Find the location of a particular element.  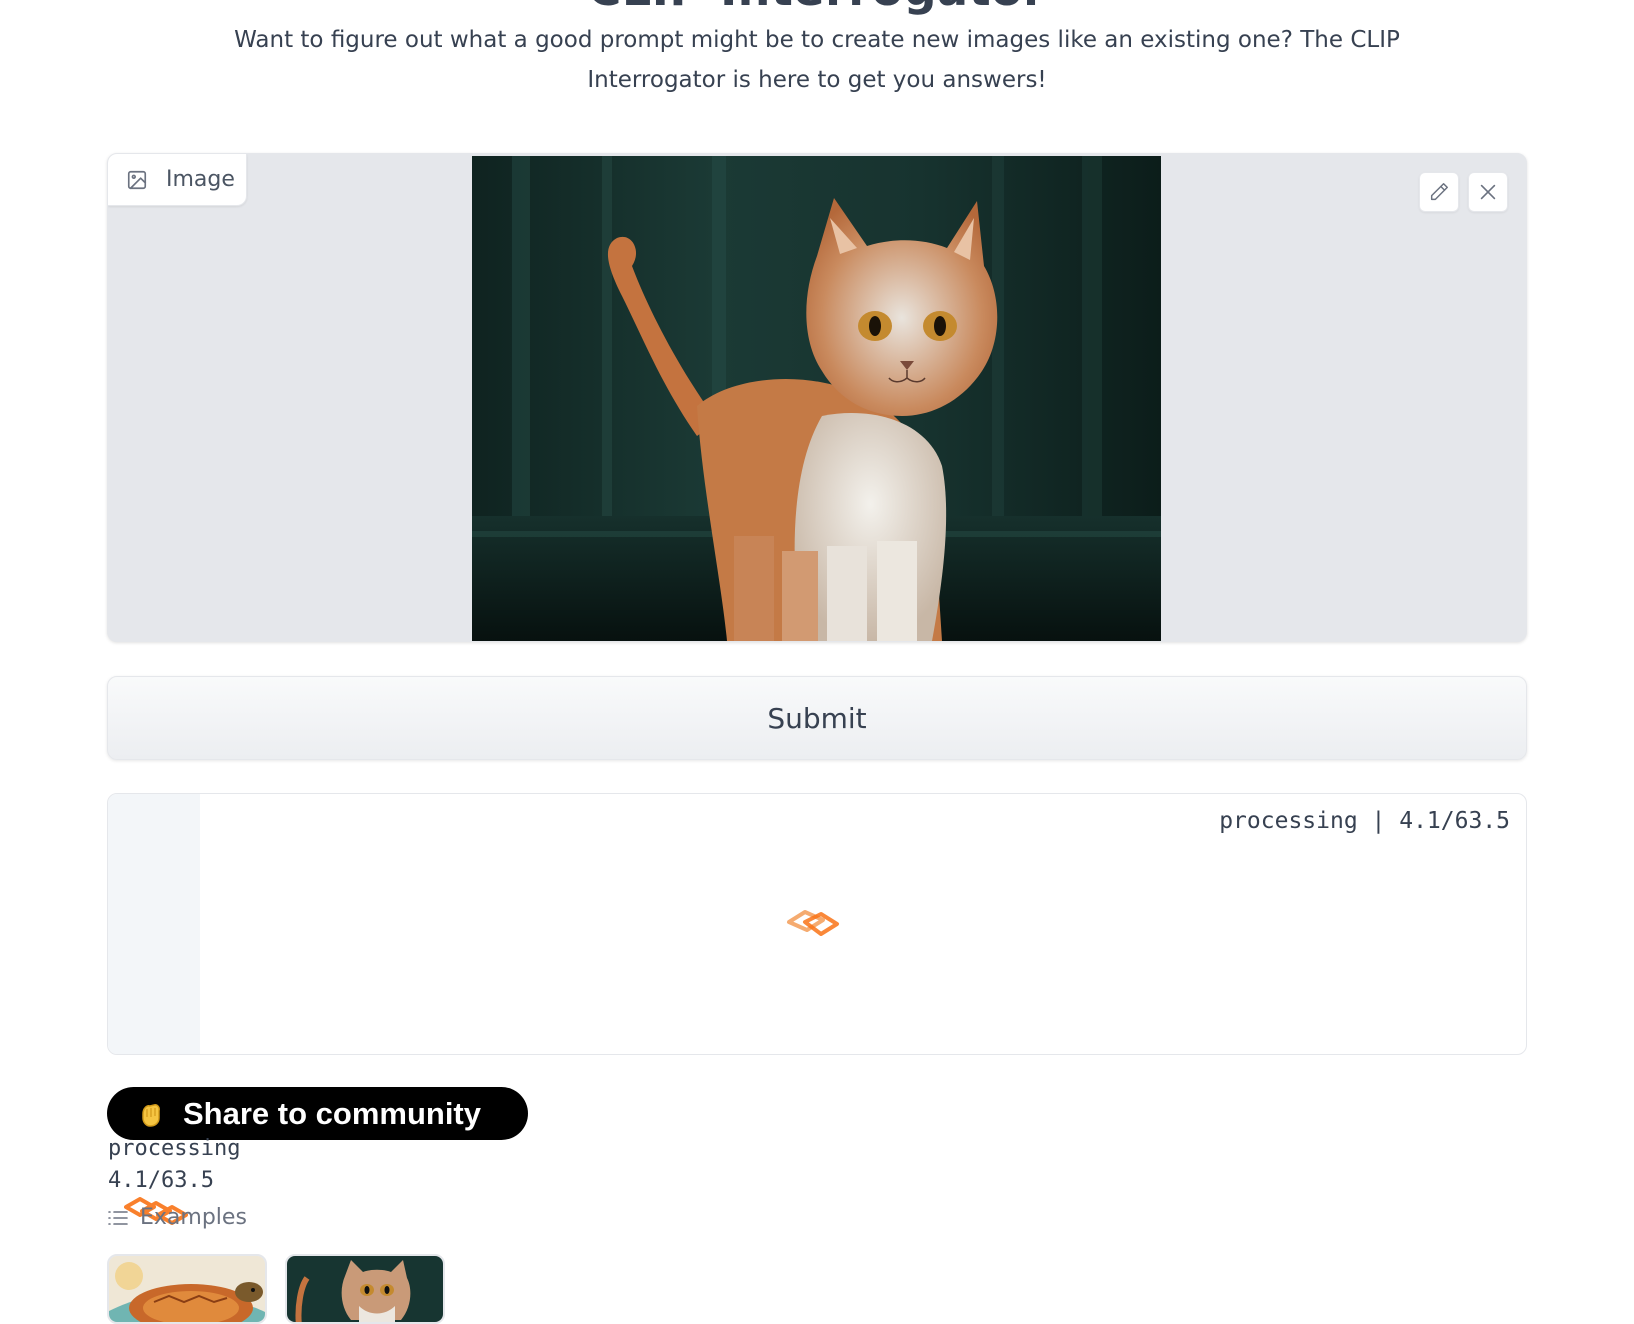

image-icon is located at coordinates (137, 179).